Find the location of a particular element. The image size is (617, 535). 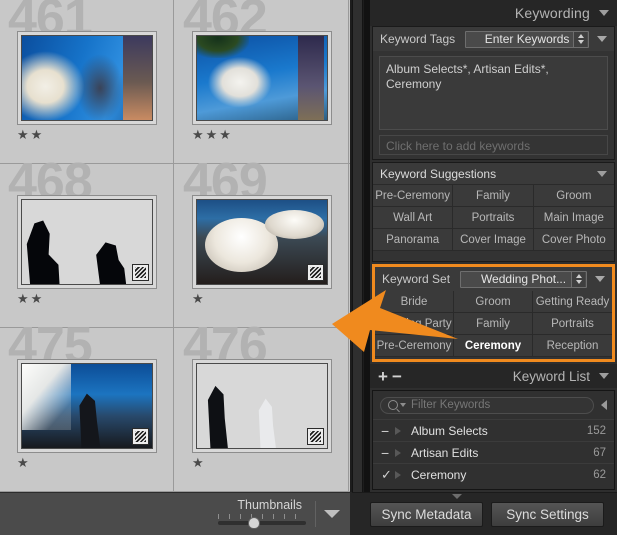

remove-keyword-button: − is located at coordinates (397, 376).